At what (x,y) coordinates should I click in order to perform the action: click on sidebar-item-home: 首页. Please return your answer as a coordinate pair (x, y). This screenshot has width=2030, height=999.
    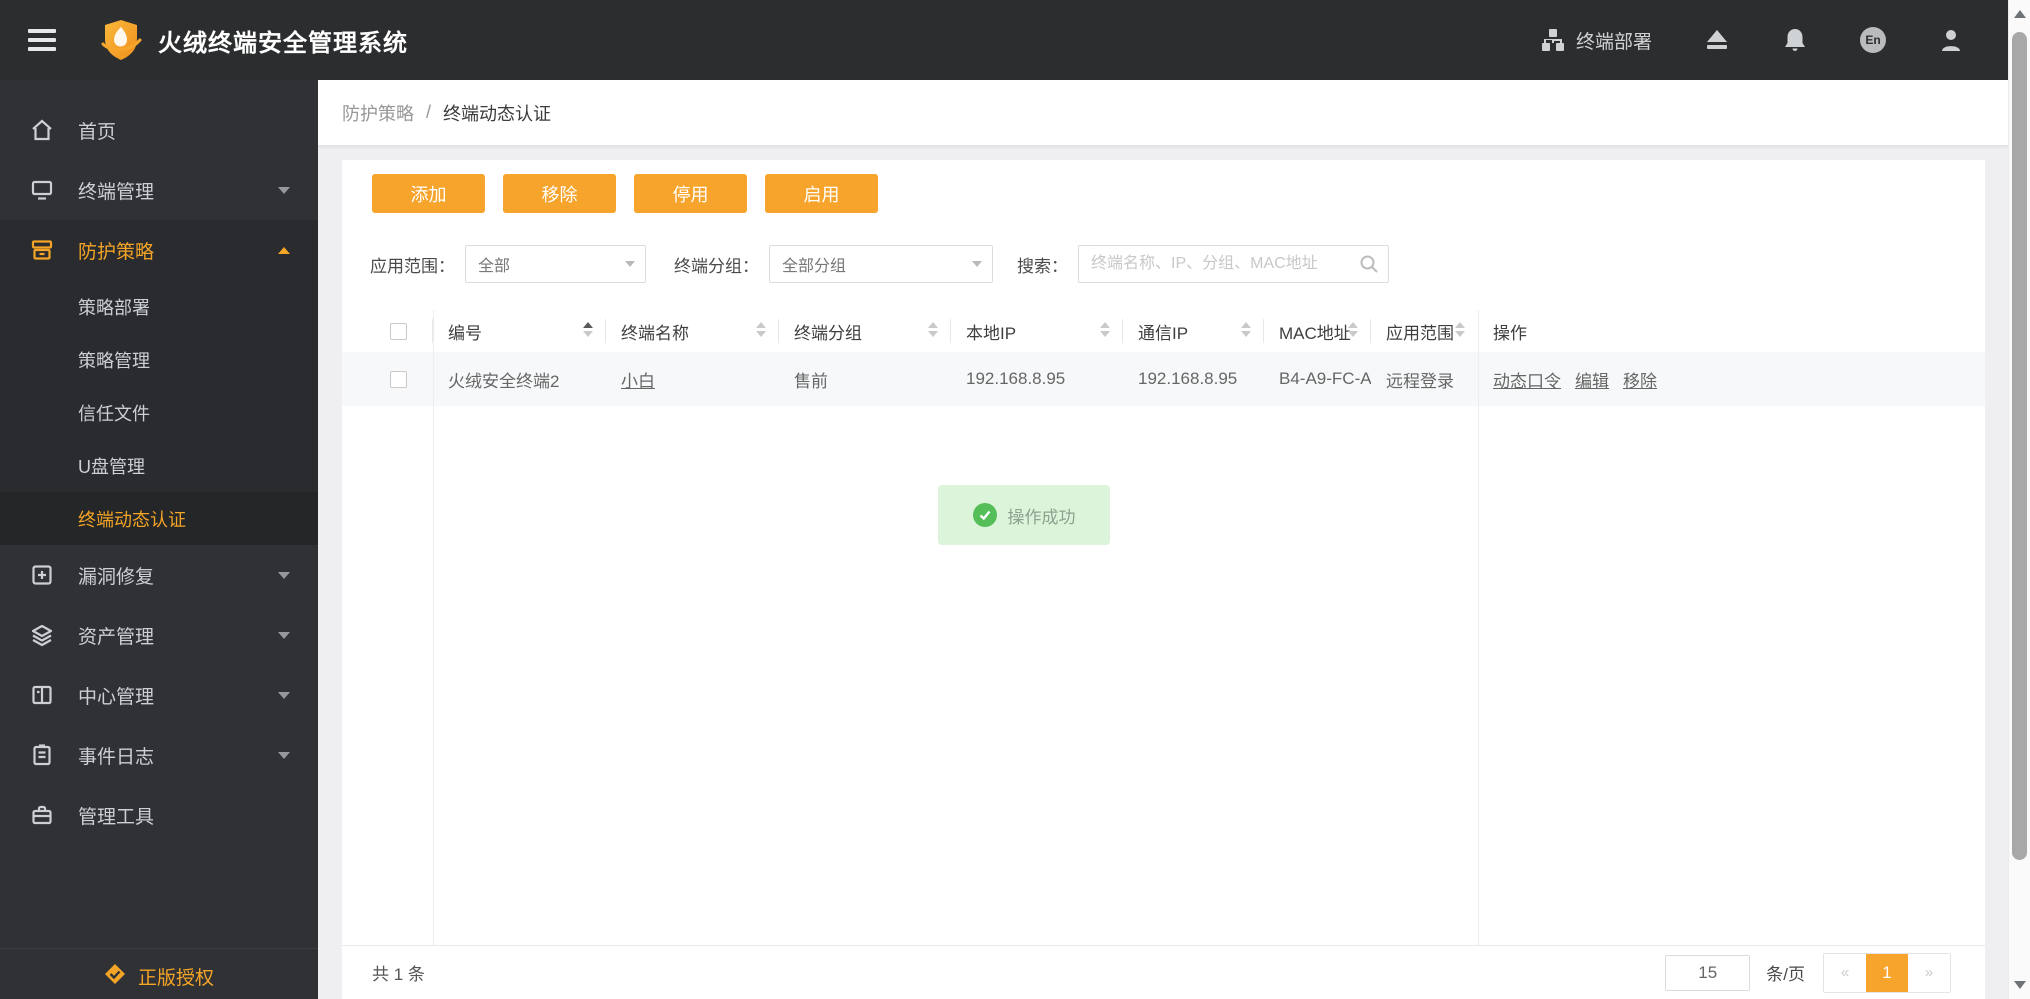
    Looking at the image, I should click on (159, 130).